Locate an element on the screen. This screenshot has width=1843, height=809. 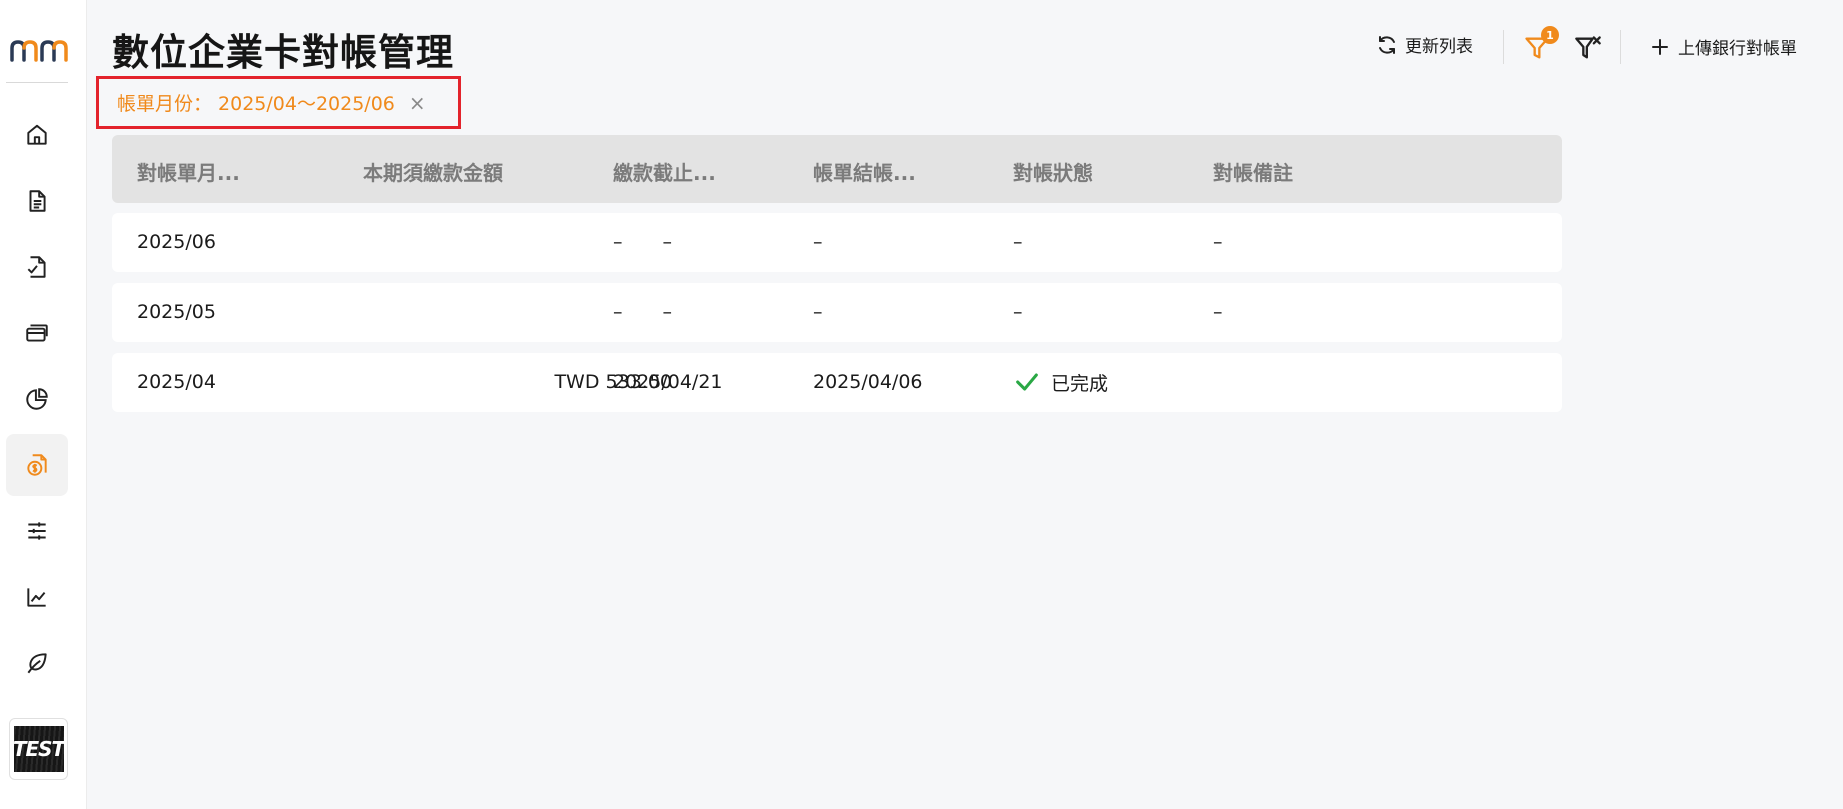
nav-sustainability is located at coordinates (37, 663).